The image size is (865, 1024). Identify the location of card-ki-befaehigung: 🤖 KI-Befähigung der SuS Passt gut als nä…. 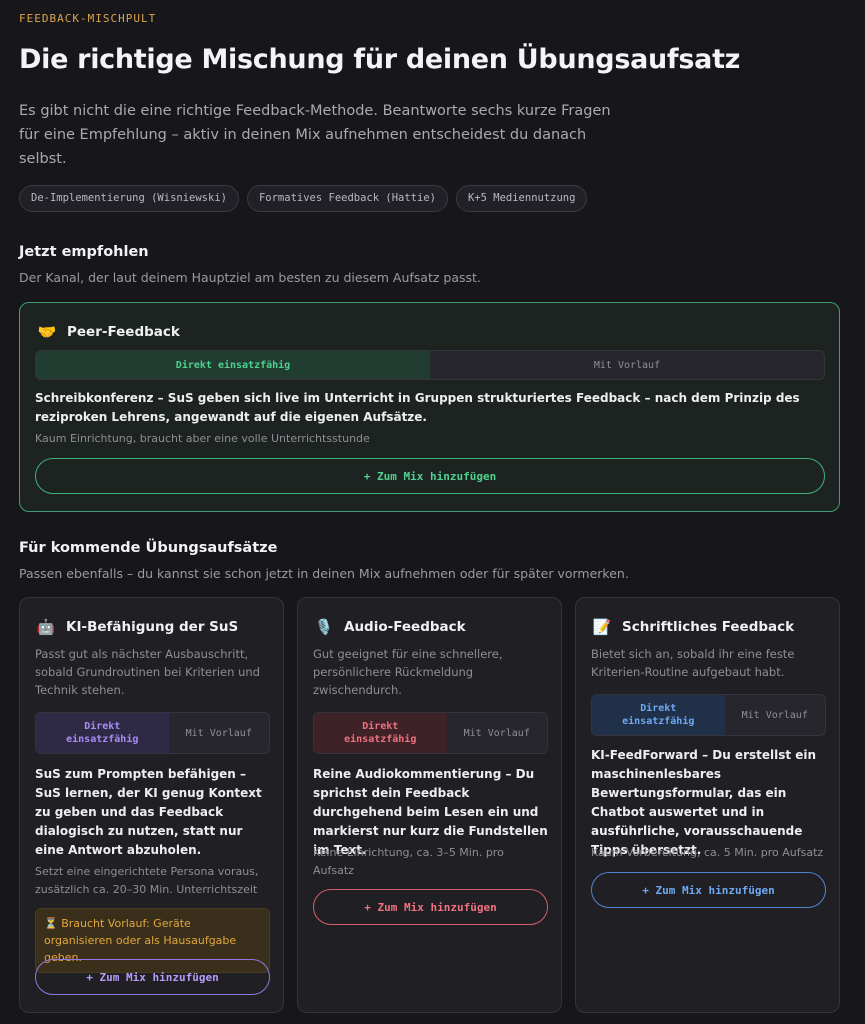
(151, 805).